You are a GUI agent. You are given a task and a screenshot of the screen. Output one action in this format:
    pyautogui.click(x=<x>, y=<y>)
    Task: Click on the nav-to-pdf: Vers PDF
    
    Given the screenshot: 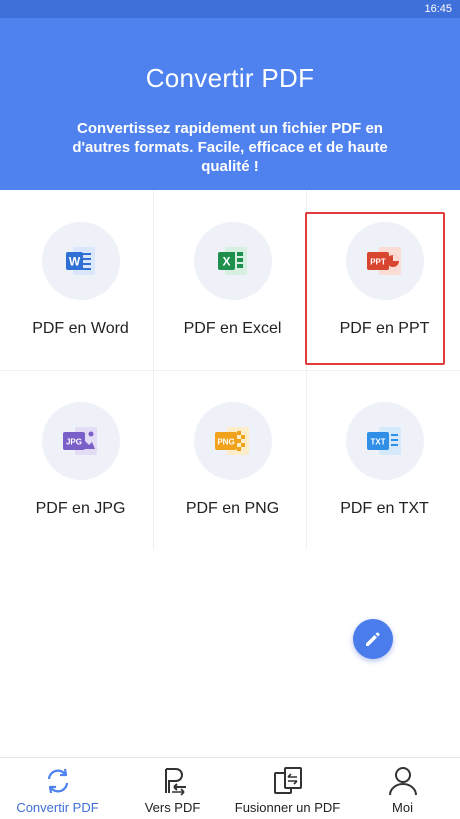 What is the action you would take?
    pyautogui.click(x=172, y=788)
    